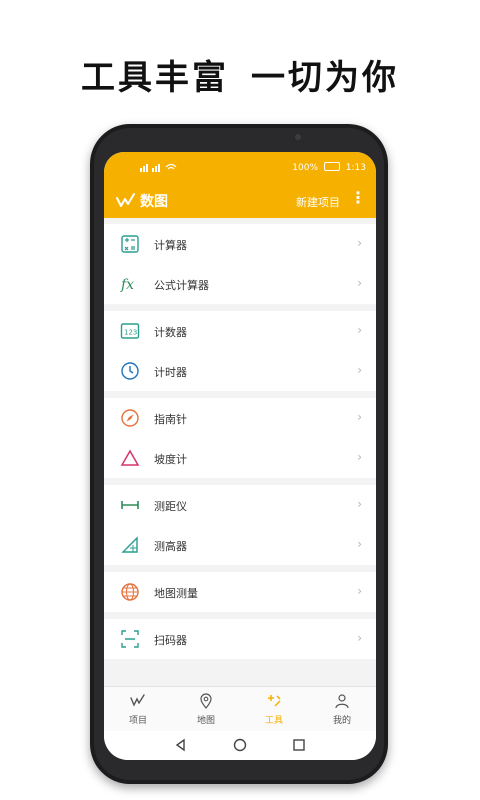 This screenshot has width=480, height=800. What do you see at coordinates (176, 593) in the screenshot?
I see `tool-label: 地图测量` at bounding box center [176, 593].